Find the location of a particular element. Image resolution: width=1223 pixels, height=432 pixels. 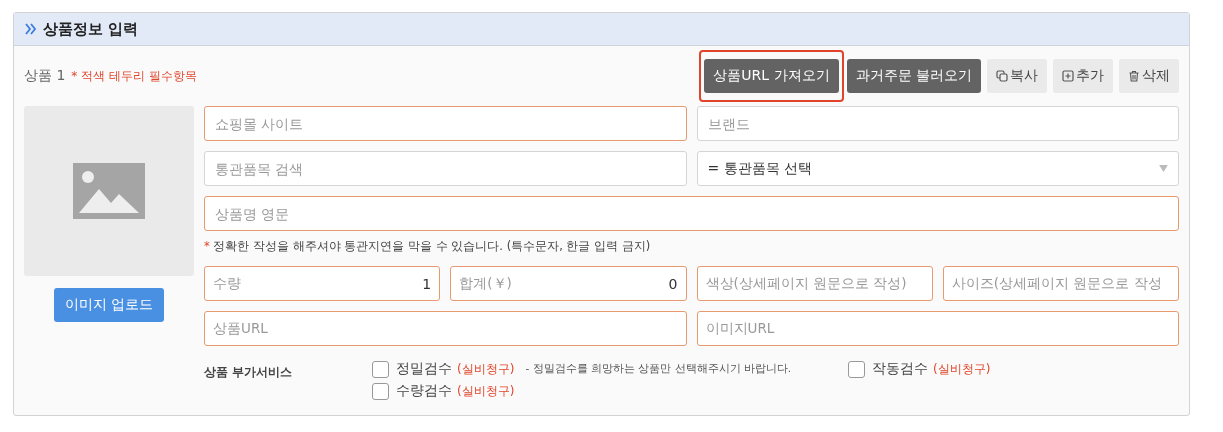

input-field: 상품명 영문 is located at coordinates (691, 213).